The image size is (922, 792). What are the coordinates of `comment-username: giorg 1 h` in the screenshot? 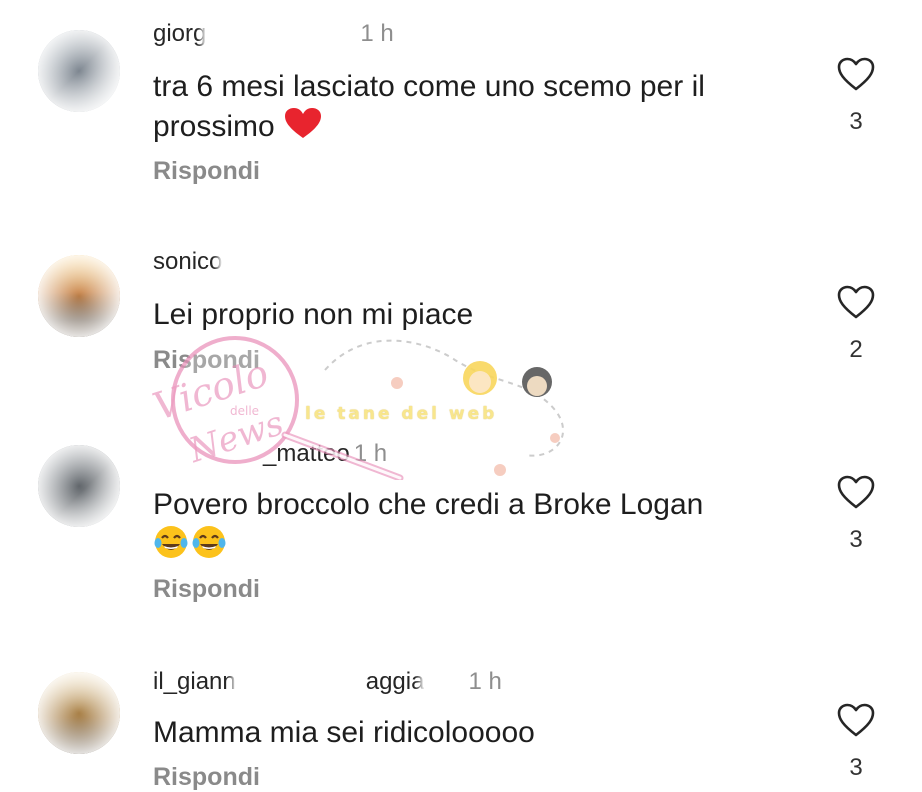 It's located at (273, 34).